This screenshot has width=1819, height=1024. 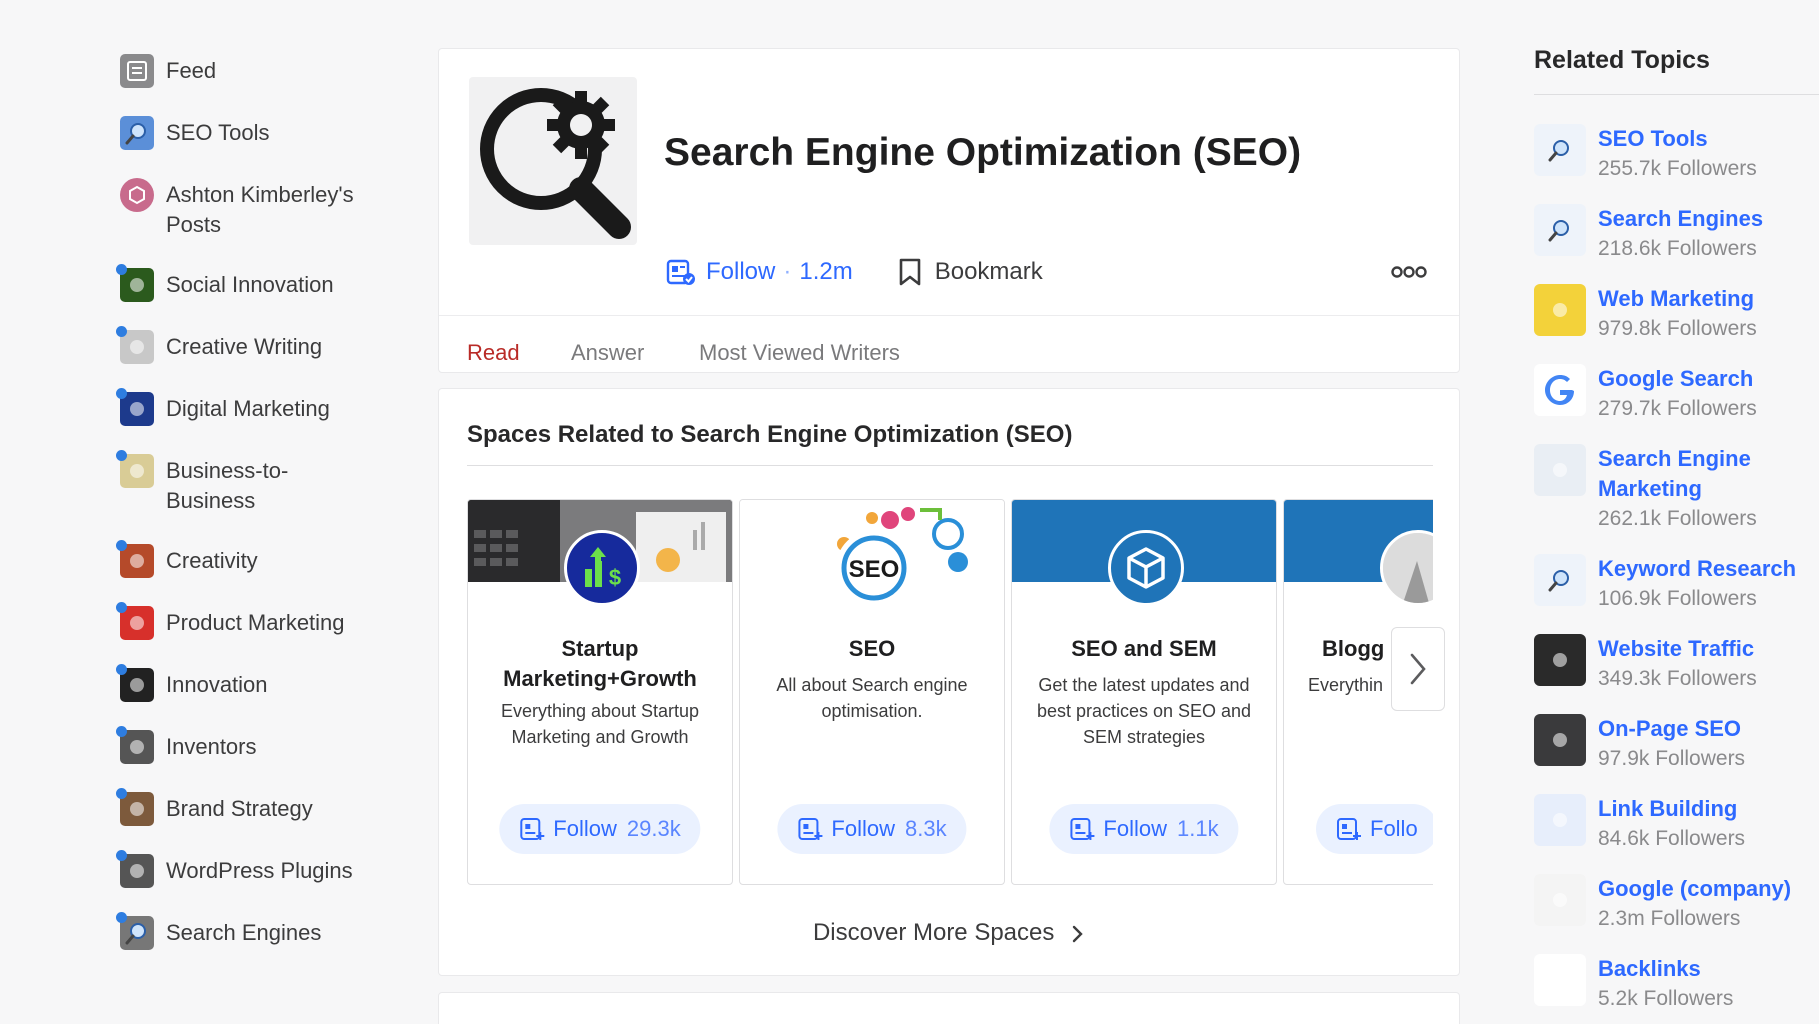 What do you see at coordinates (250, 284) in the screenshot?
I see `sidebar-item-label: Social Innovation` at bounding box center [250, 284].